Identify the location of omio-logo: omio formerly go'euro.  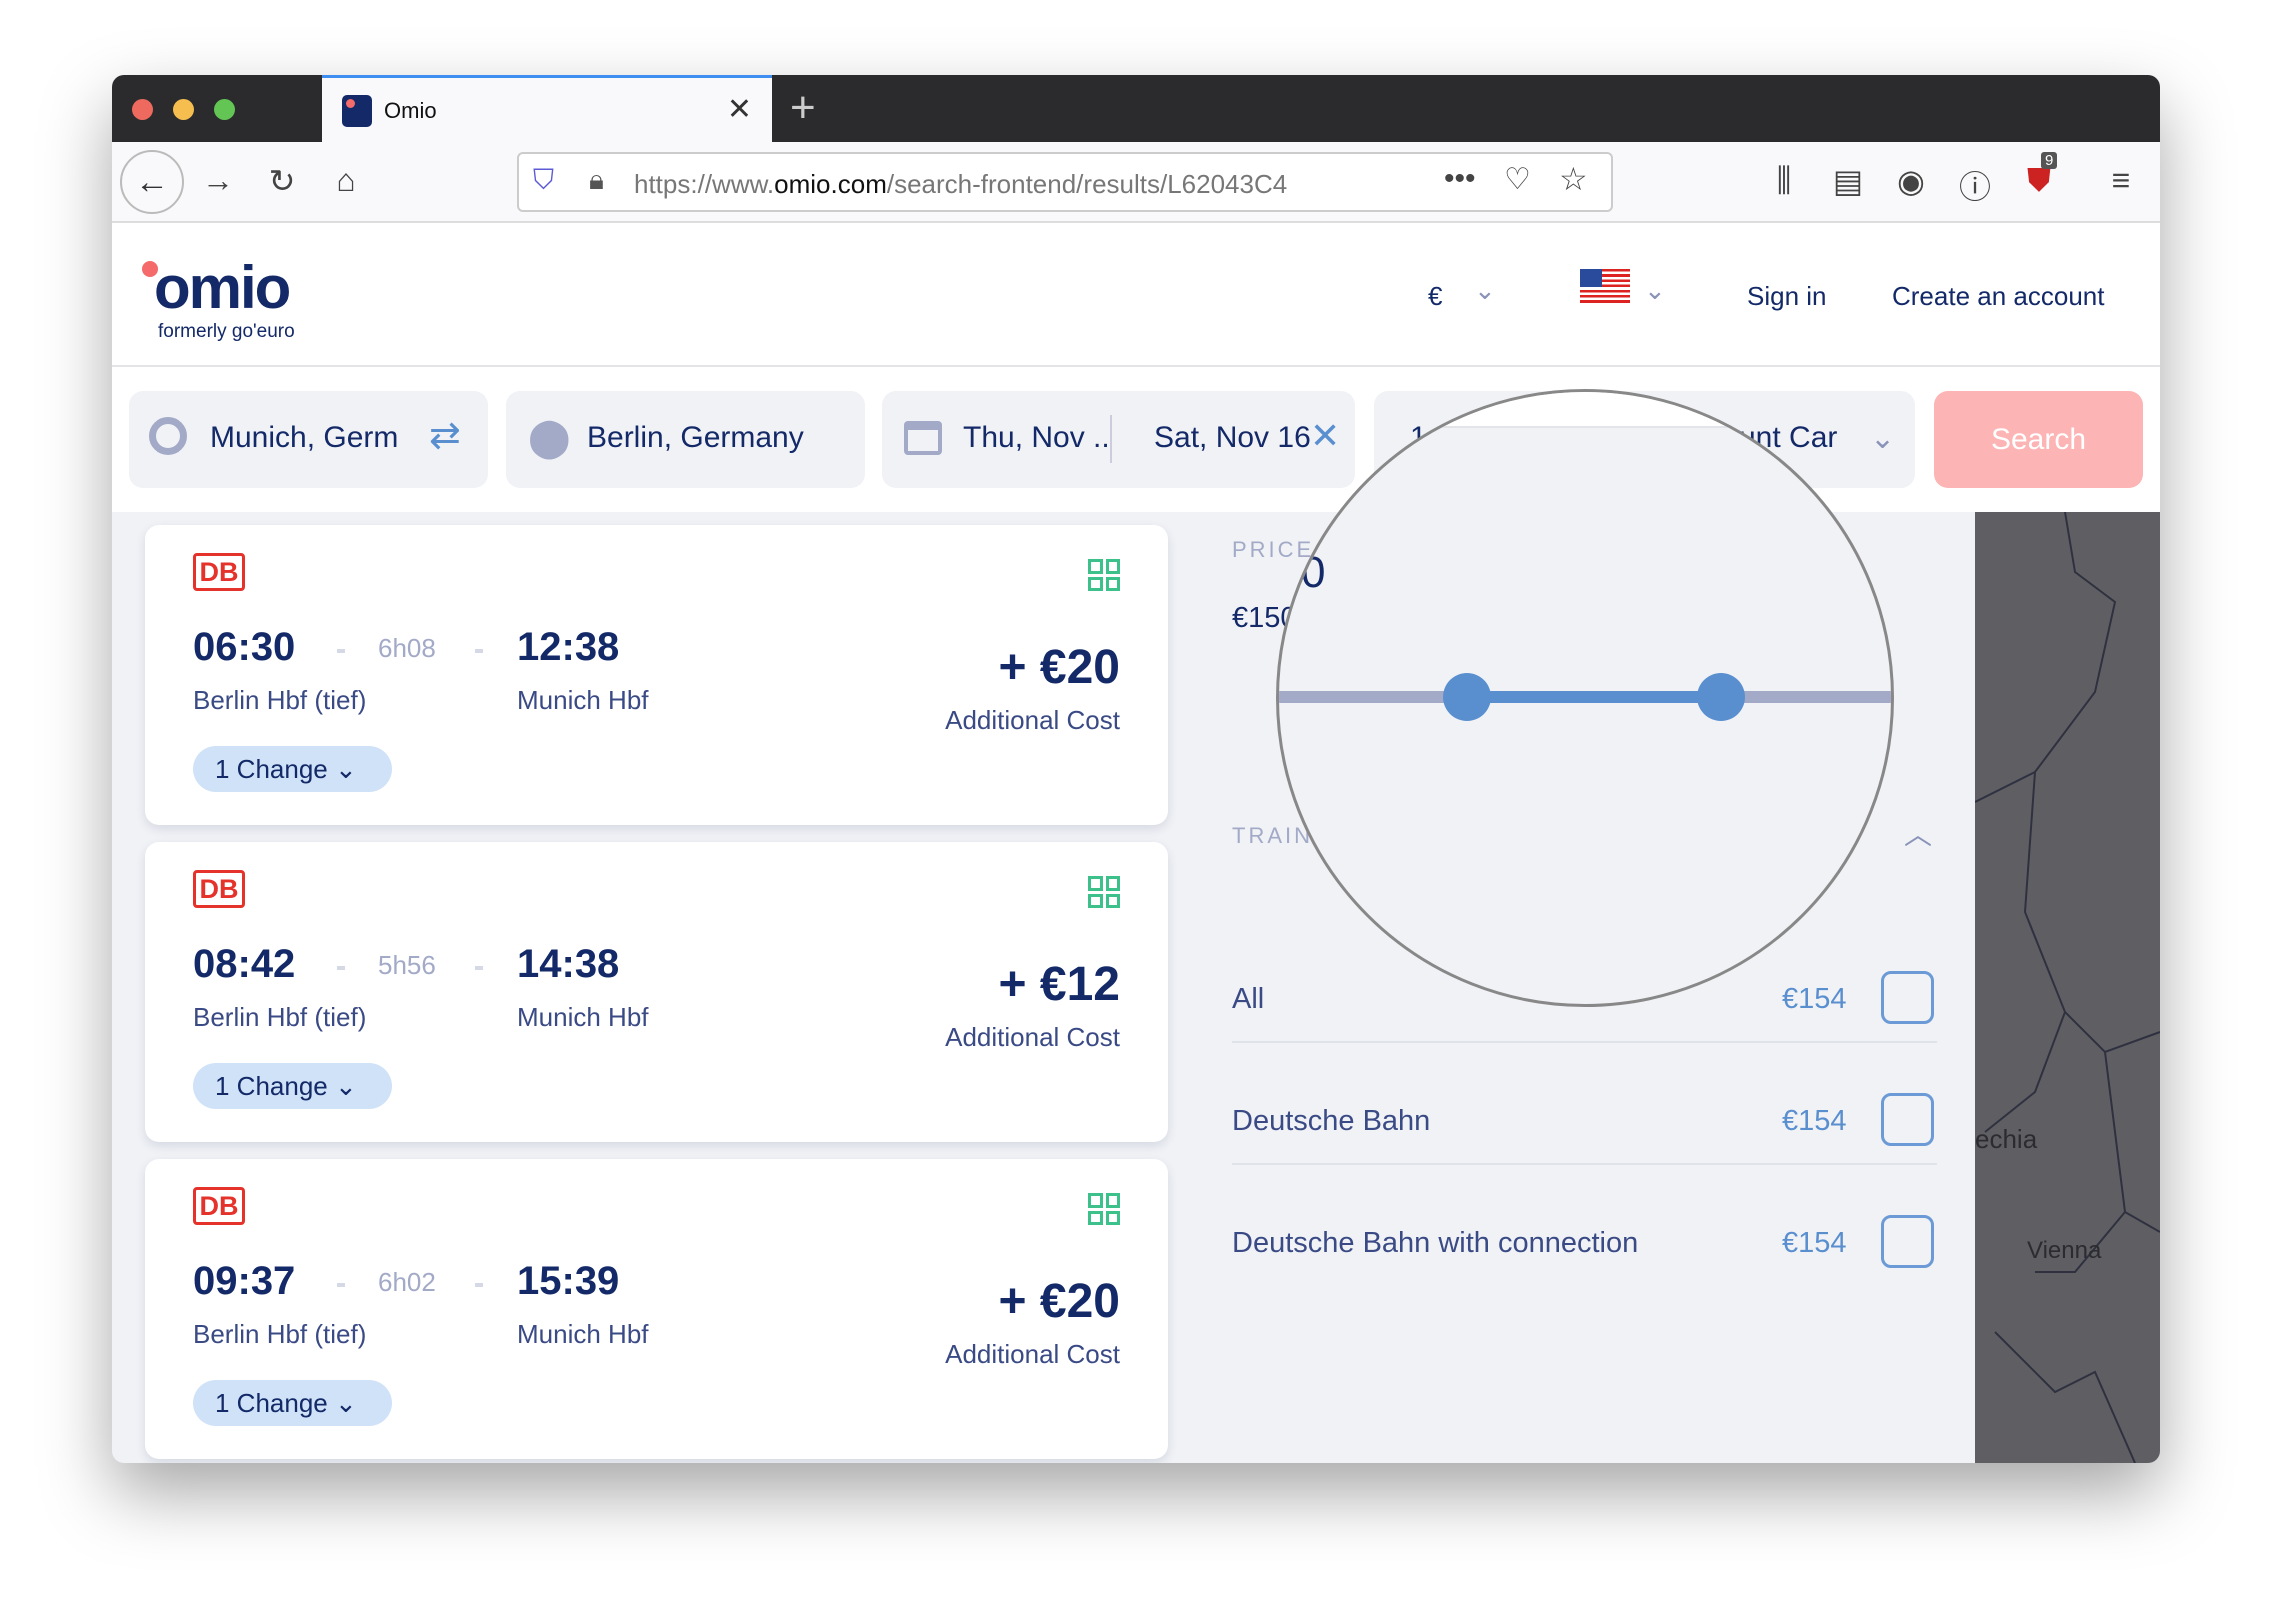
(218, 297).